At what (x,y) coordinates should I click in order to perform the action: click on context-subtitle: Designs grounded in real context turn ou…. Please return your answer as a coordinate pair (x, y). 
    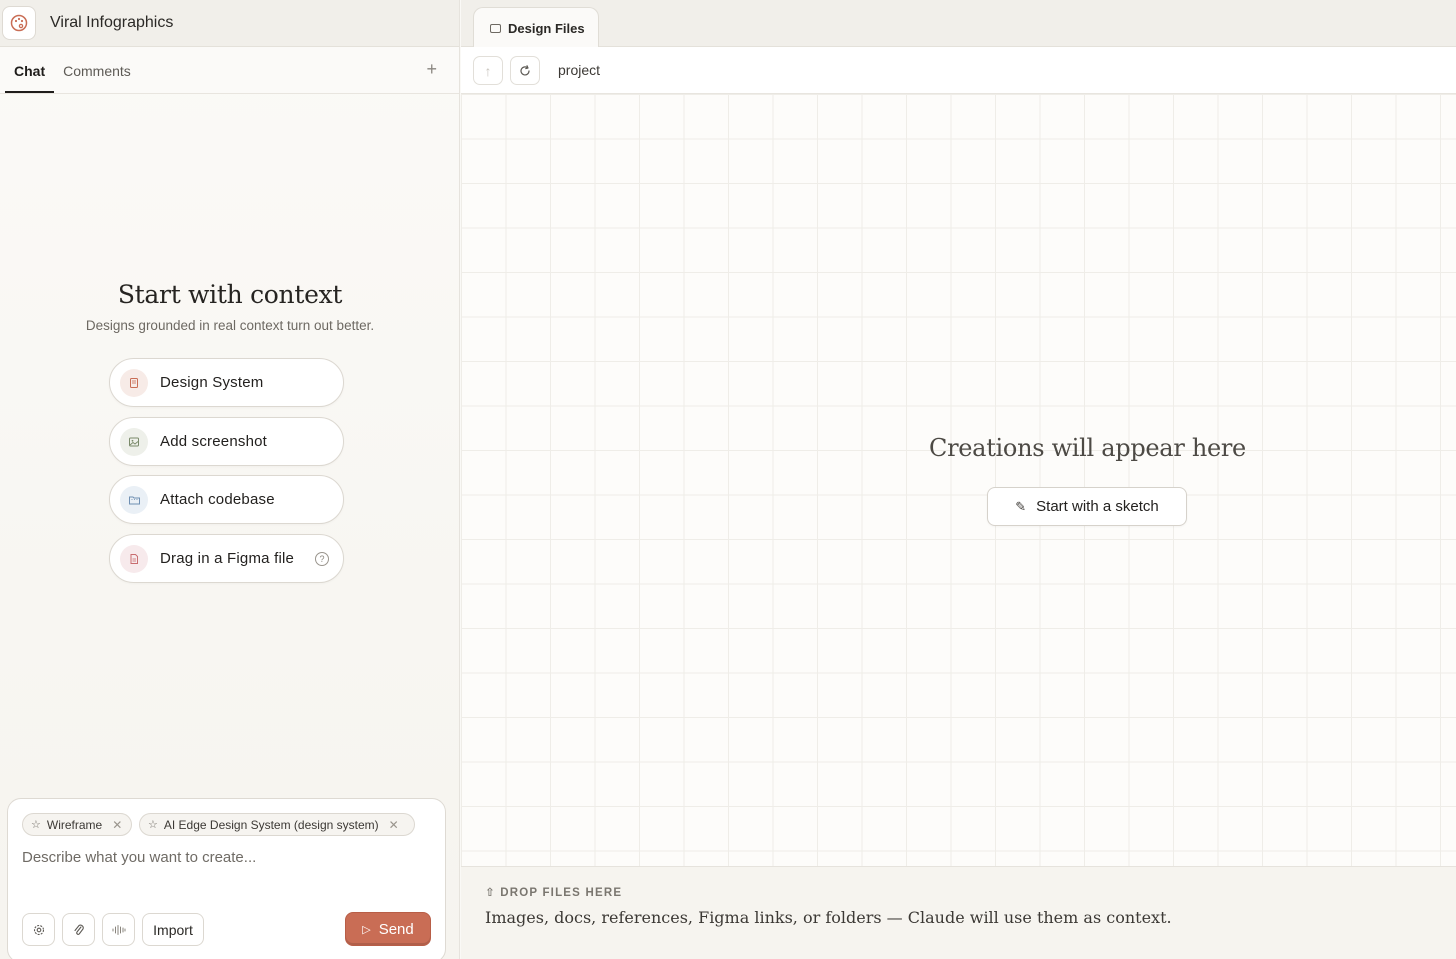
    Looking at the image, I should click on (230, 325).